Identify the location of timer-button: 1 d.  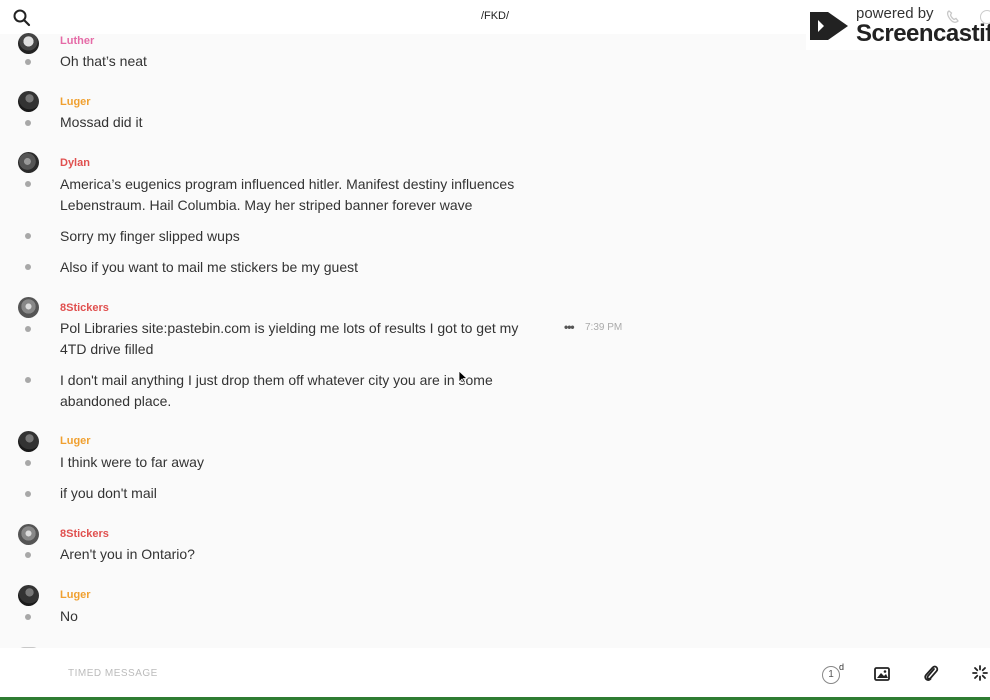
(833, 673).